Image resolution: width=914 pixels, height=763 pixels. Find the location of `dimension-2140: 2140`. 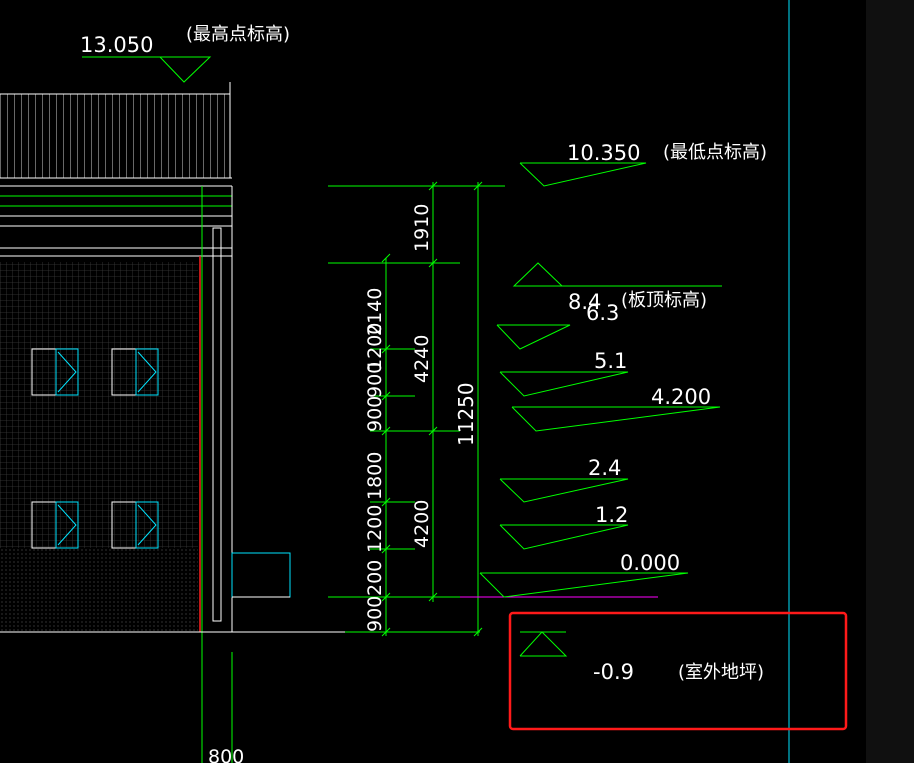

dimension-2140: 2140 is located at coordinates (375, 312).